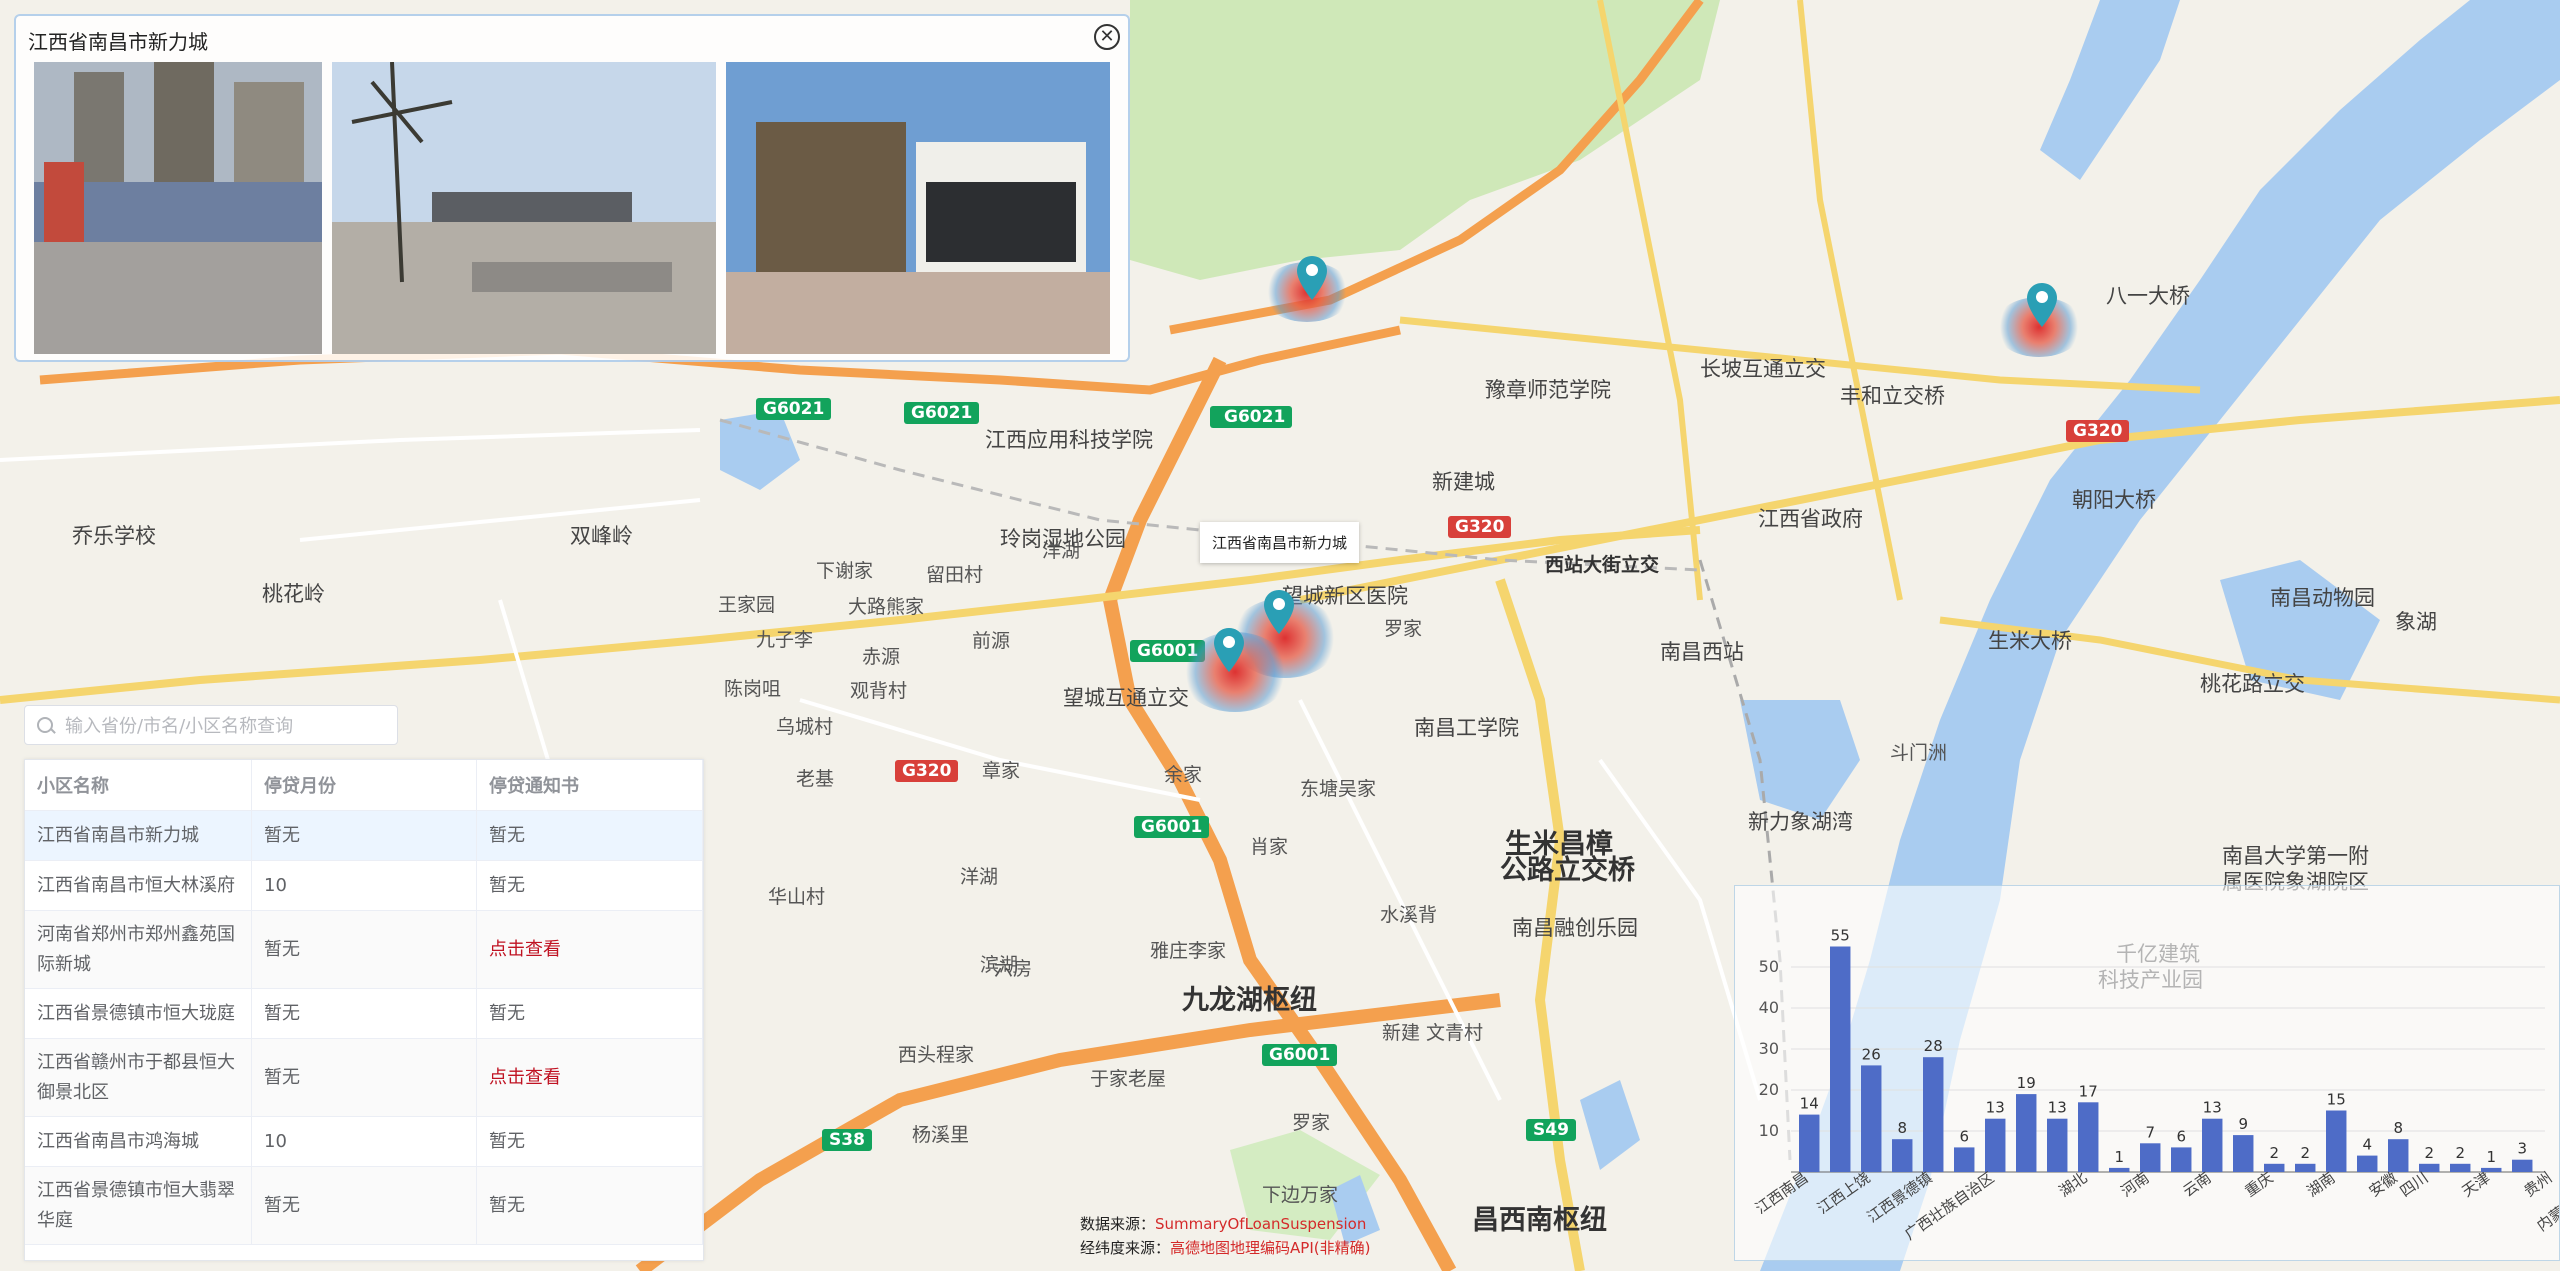 The width and height of the screenshot is (2560, 1271). Describe the element at coordinates (1107, 37) in the screenshot. I see `close-icon: ✕` at that location.